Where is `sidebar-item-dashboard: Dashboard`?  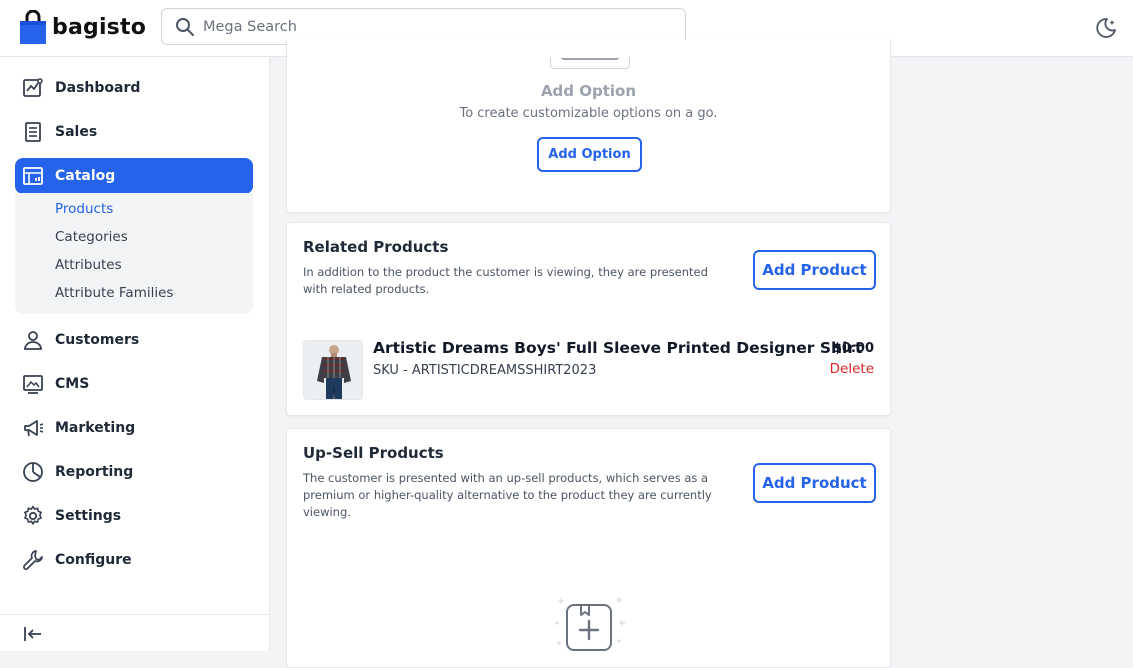
sidebar-item-dashboard: Dashboard is located at coordinates (134, 88).